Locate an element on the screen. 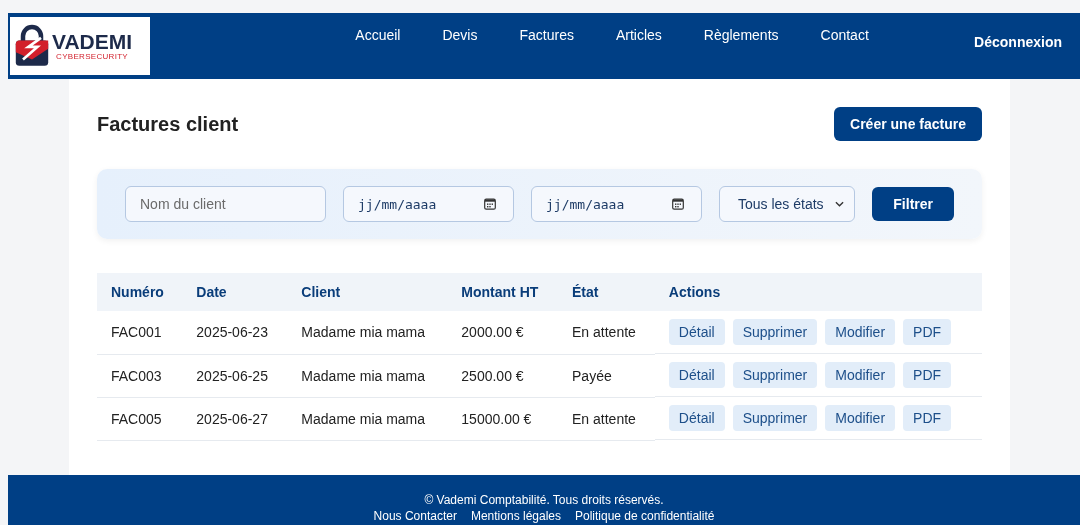 The image size is (1080, 525). state-dropdown: Tous les états is located at coordinates (787, 204).